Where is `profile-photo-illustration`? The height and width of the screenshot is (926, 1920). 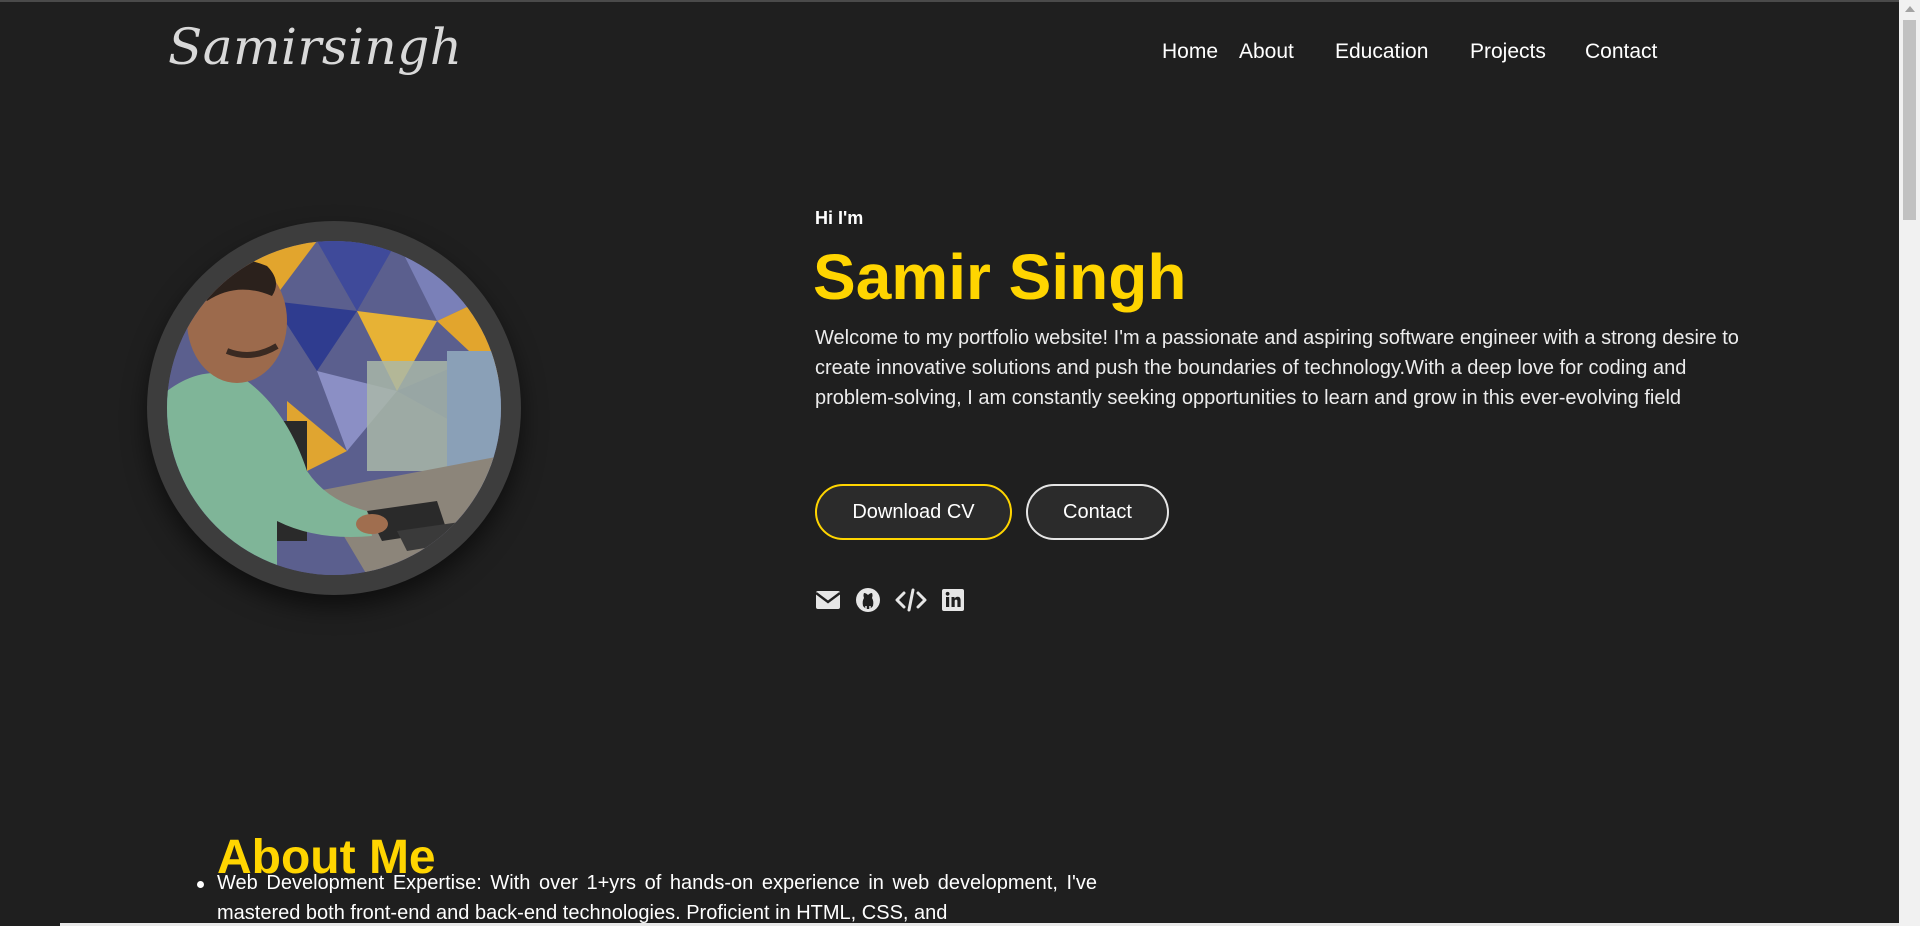 profile-photo-illustration is located at coordinates (334, 408).